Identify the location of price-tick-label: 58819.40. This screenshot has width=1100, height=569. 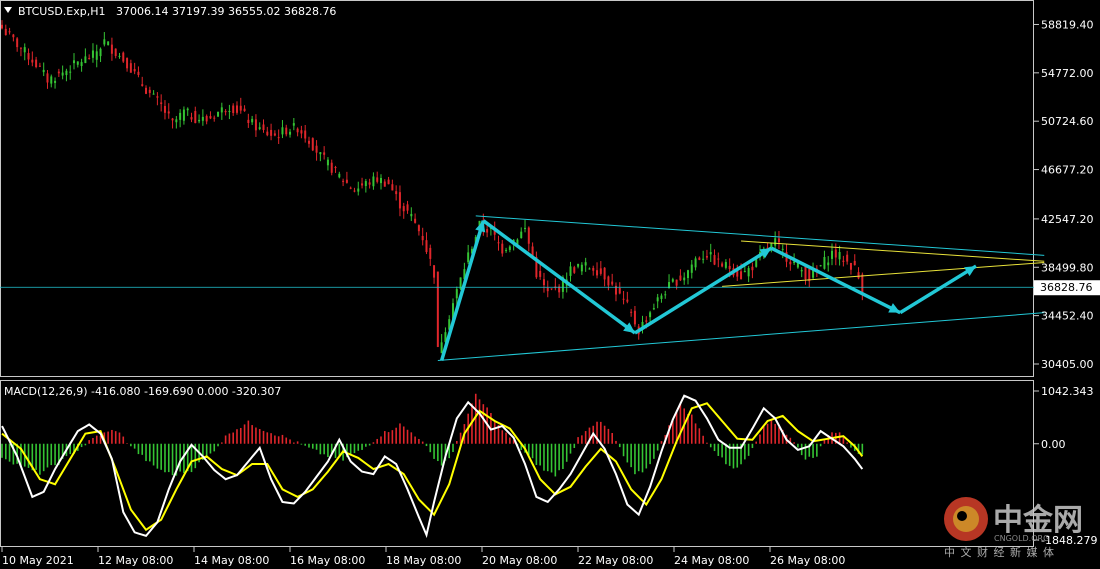
(1067, 24).